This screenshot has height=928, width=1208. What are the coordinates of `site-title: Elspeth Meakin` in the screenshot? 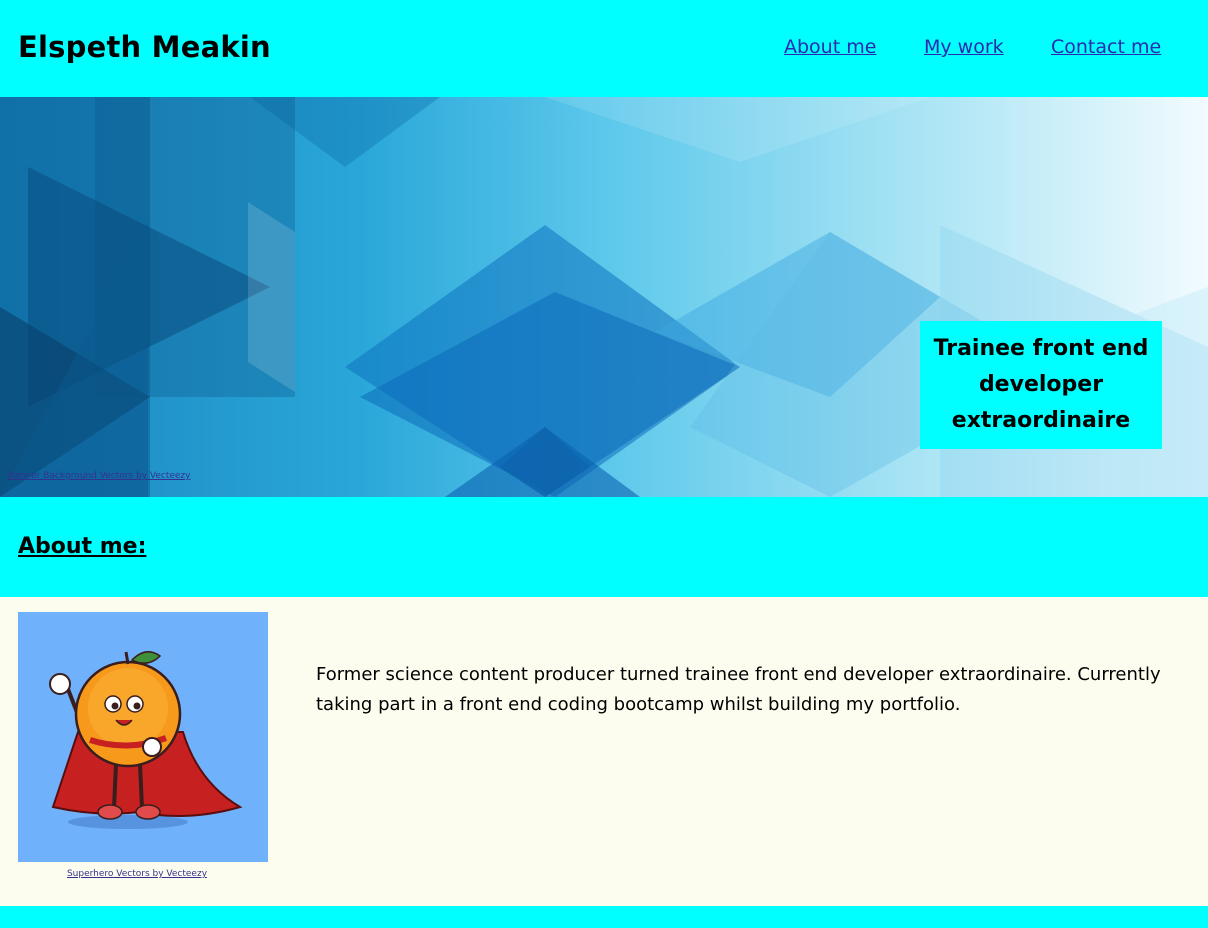 It's located at (144, 47).